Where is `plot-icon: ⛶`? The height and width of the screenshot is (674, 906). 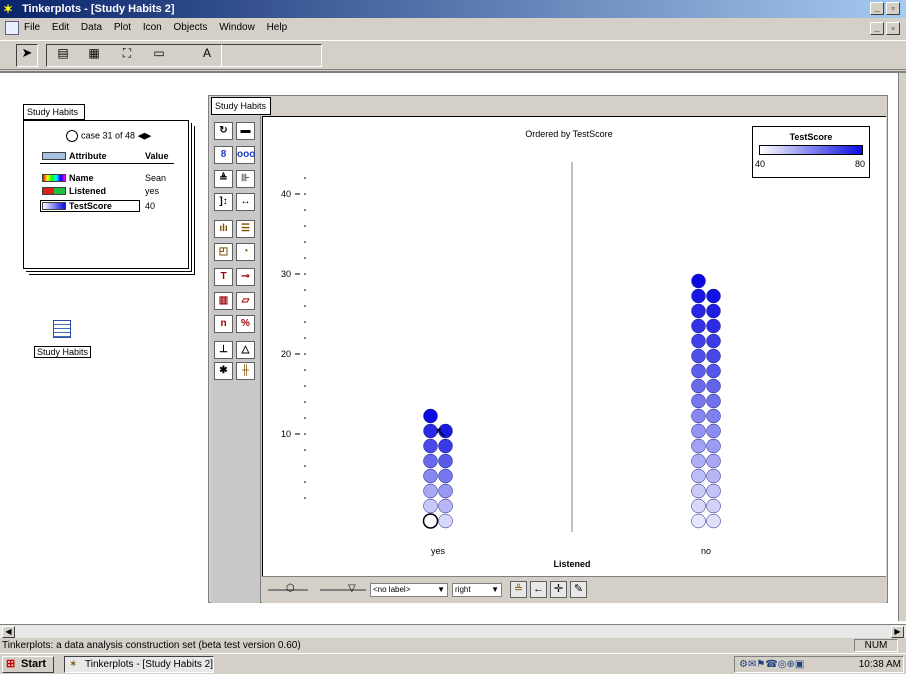 plot-icon: ⛶ is located at coordinates (127, 53).